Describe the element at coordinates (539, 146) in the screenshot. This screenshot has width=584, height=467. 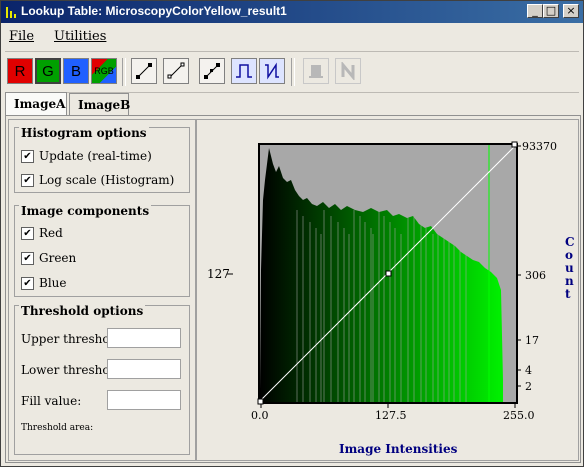
I see `right-tick-label: 93370` at that location.